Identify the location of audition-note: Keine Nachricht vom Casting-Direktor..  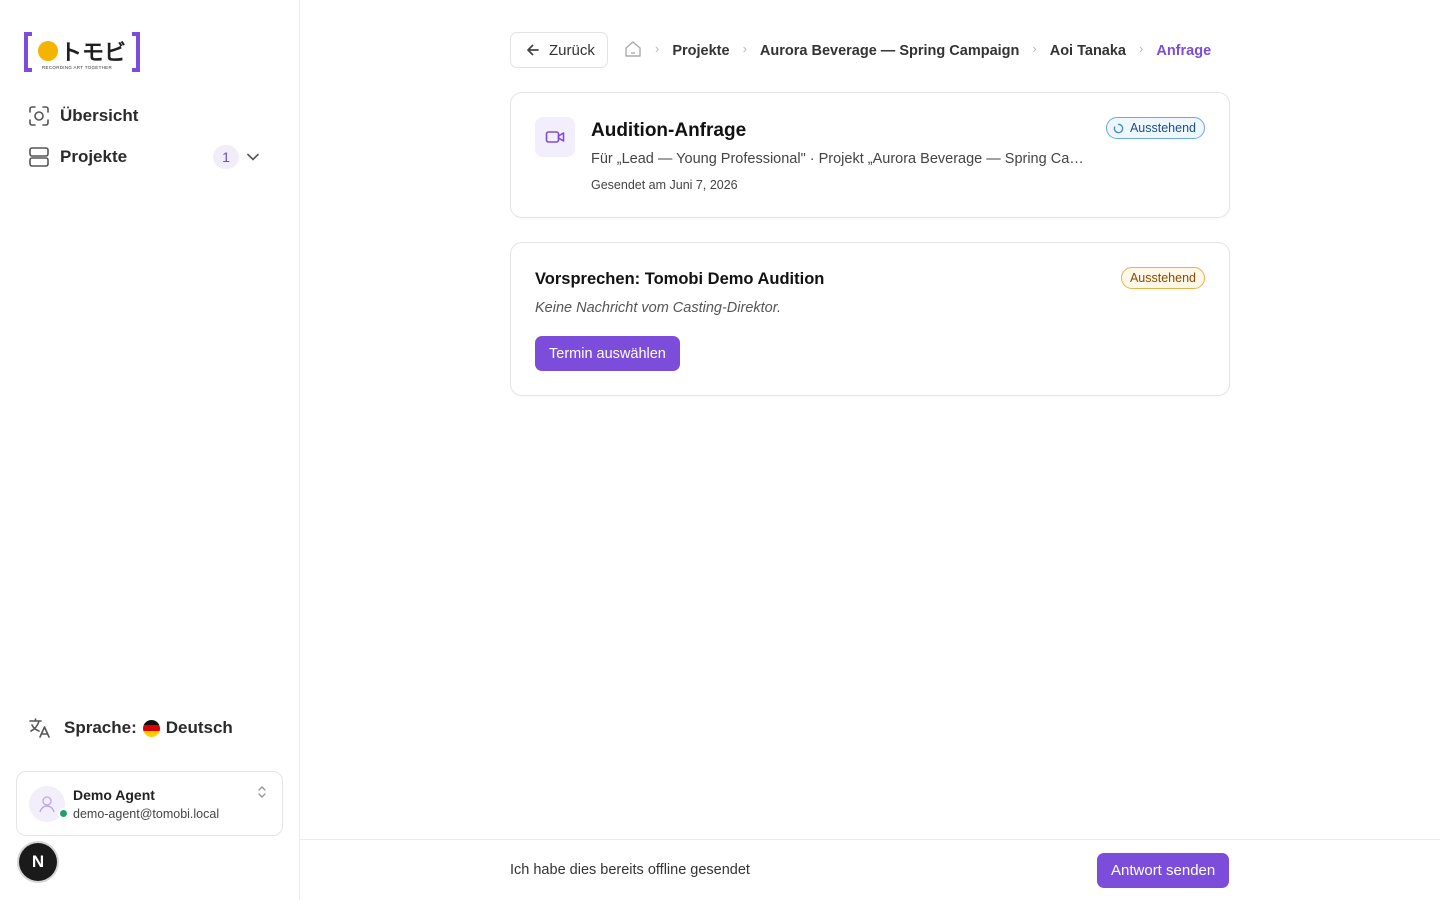
(658, 308).